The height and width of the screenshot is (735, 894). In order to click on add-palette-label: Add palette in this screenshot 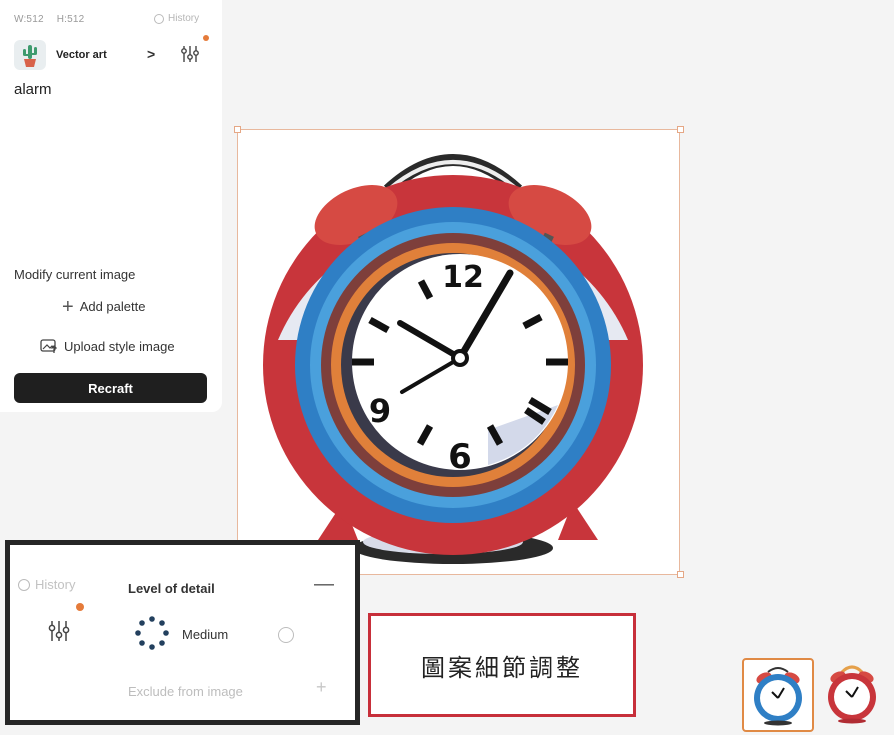, I will do `click(112, 306)`.